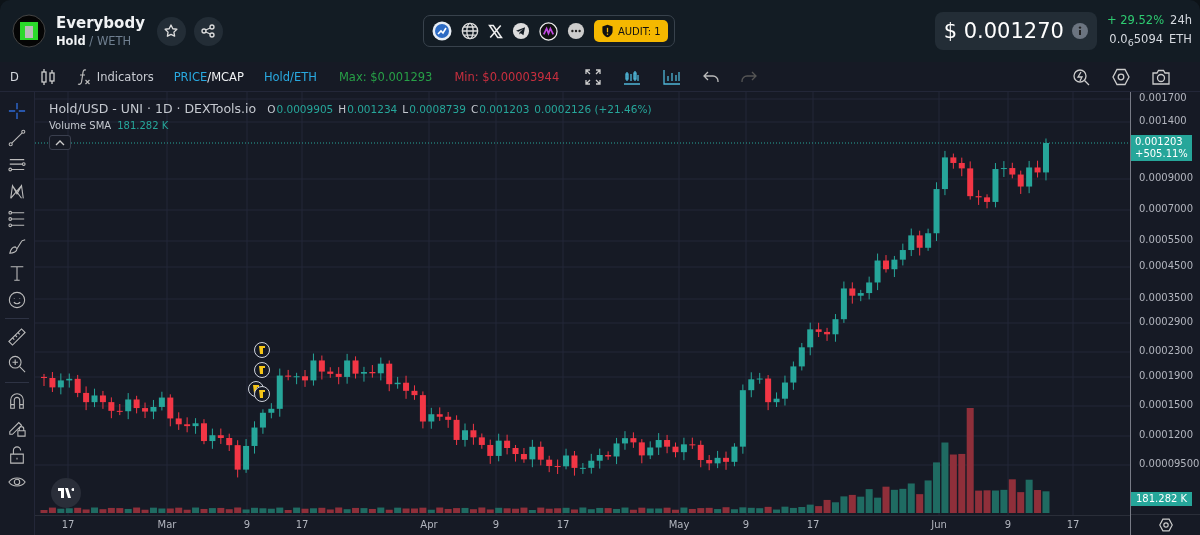 The image size is (1200, 535). Describe the element at coordinates (1169, 463) in the screenshot. I see `price-tick-label: 0.00009500` at that location.